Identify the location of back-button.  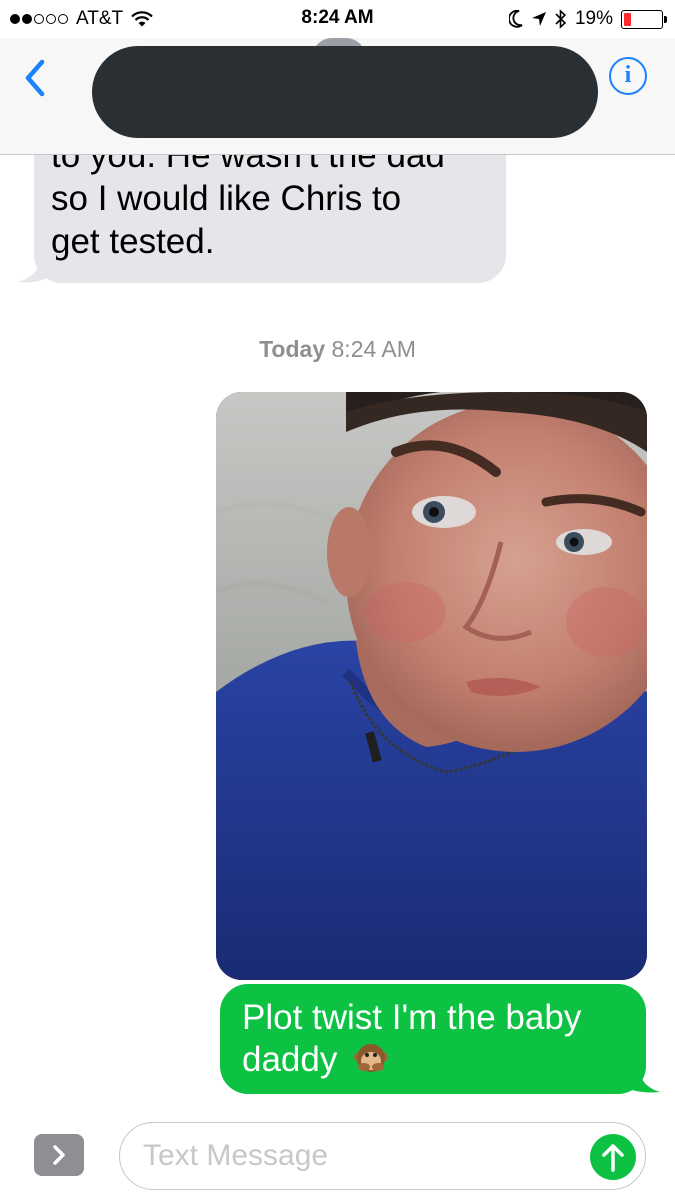
(36, 78).